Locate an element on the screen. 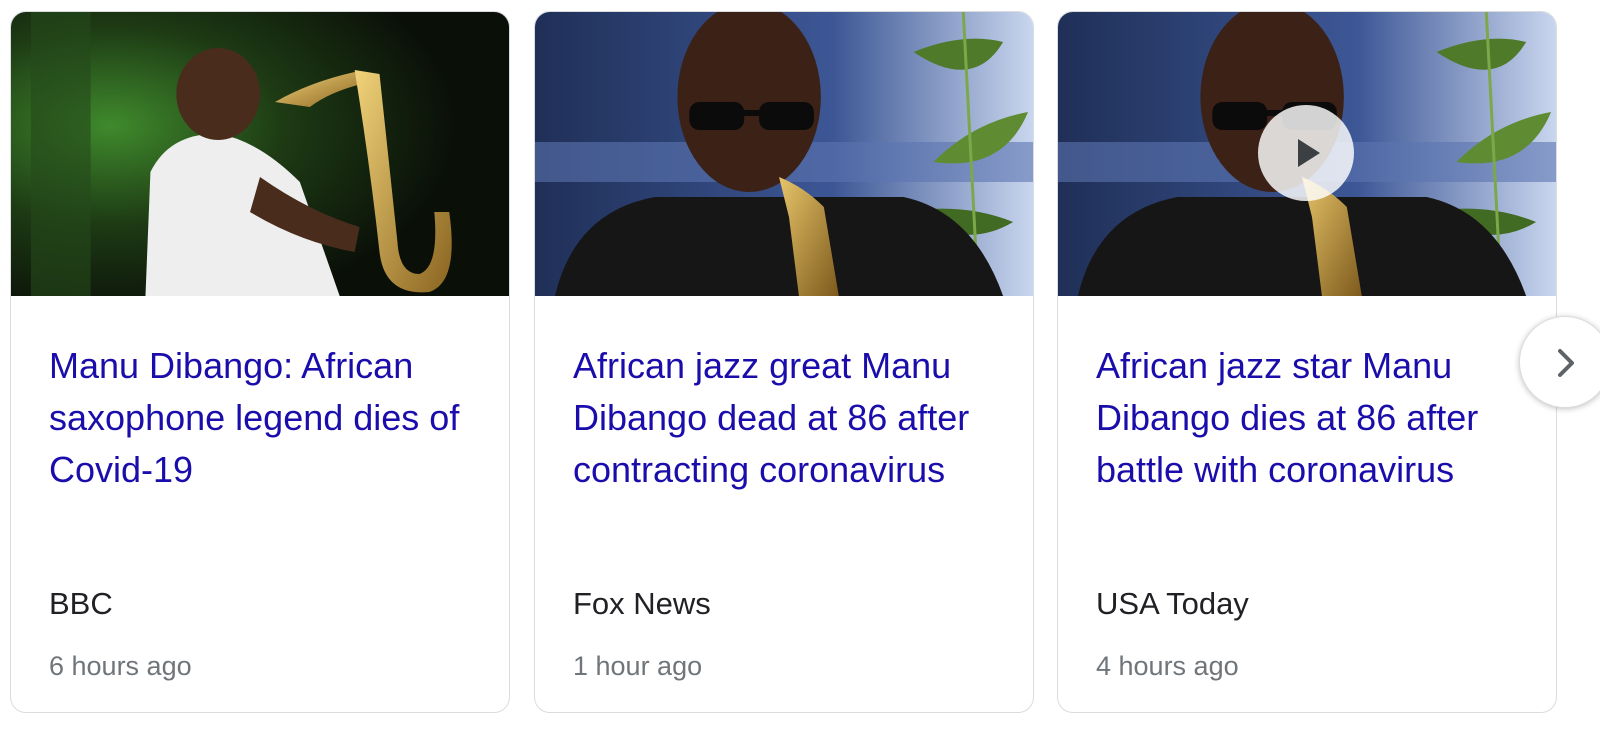  saxophonist-stage-image is located at coordinates (260, 154).